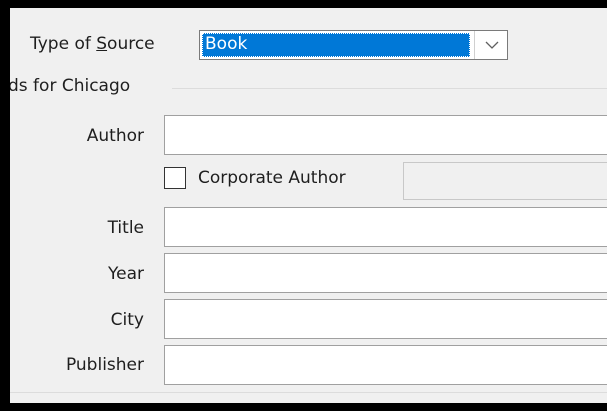 The image size is (607, 411). I want to click on corporate-author-checkbox, so click(175, 178).